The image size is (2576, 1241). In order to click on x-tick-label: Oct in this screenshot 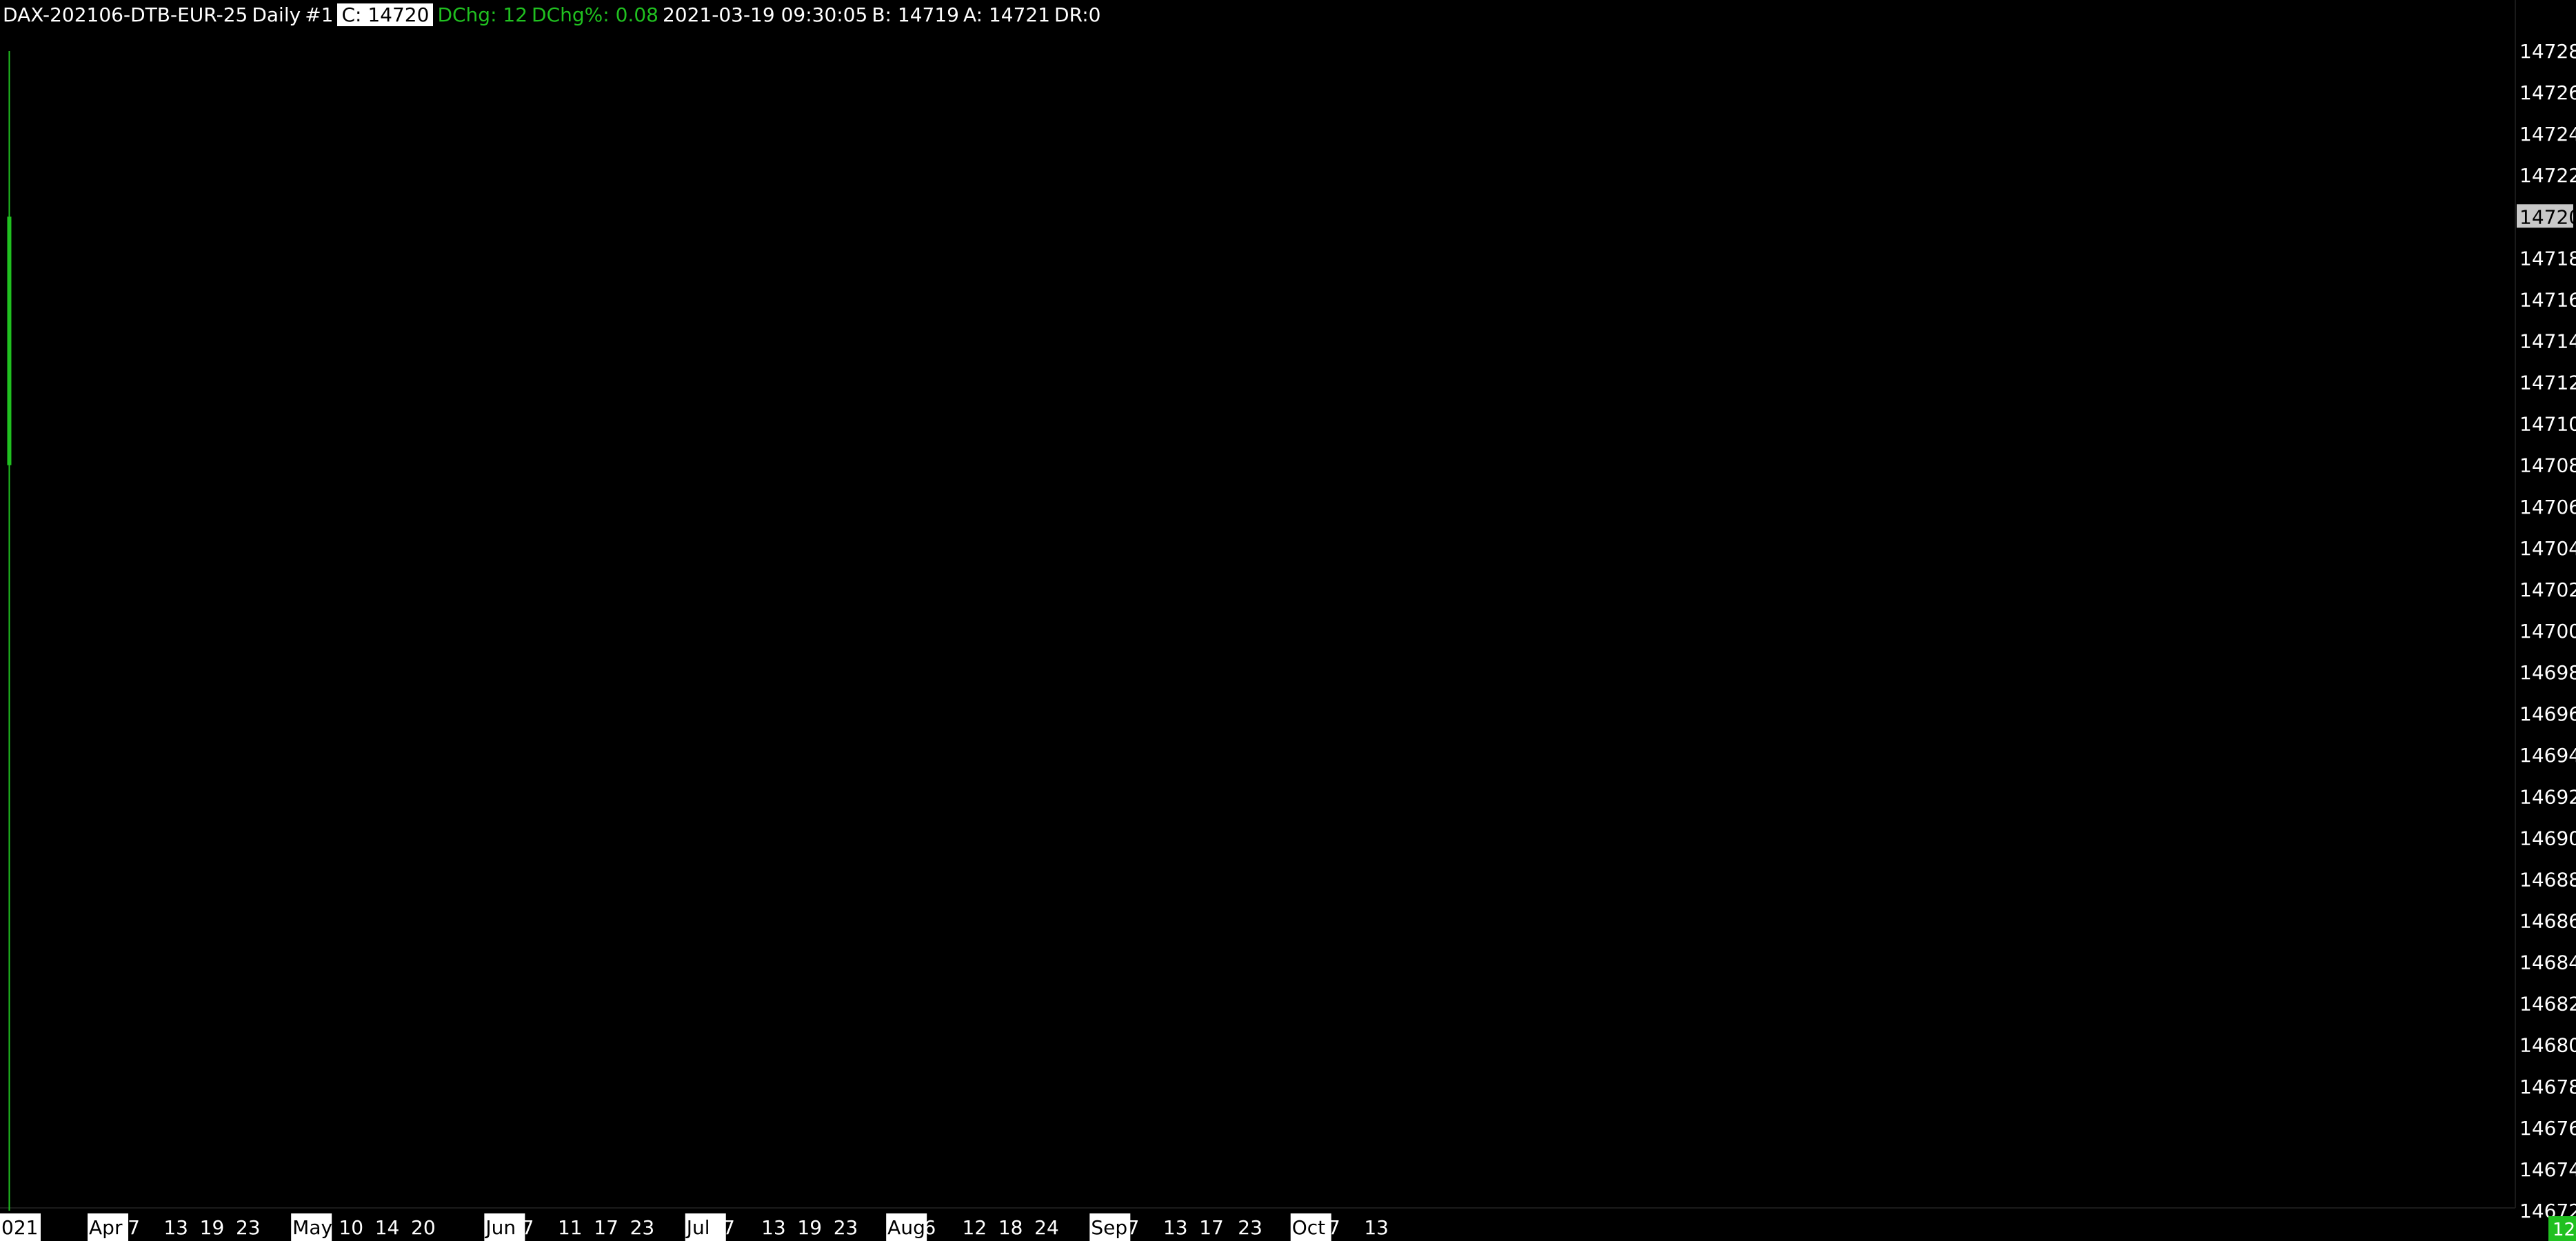, I will do `click(1308, 1227)`.